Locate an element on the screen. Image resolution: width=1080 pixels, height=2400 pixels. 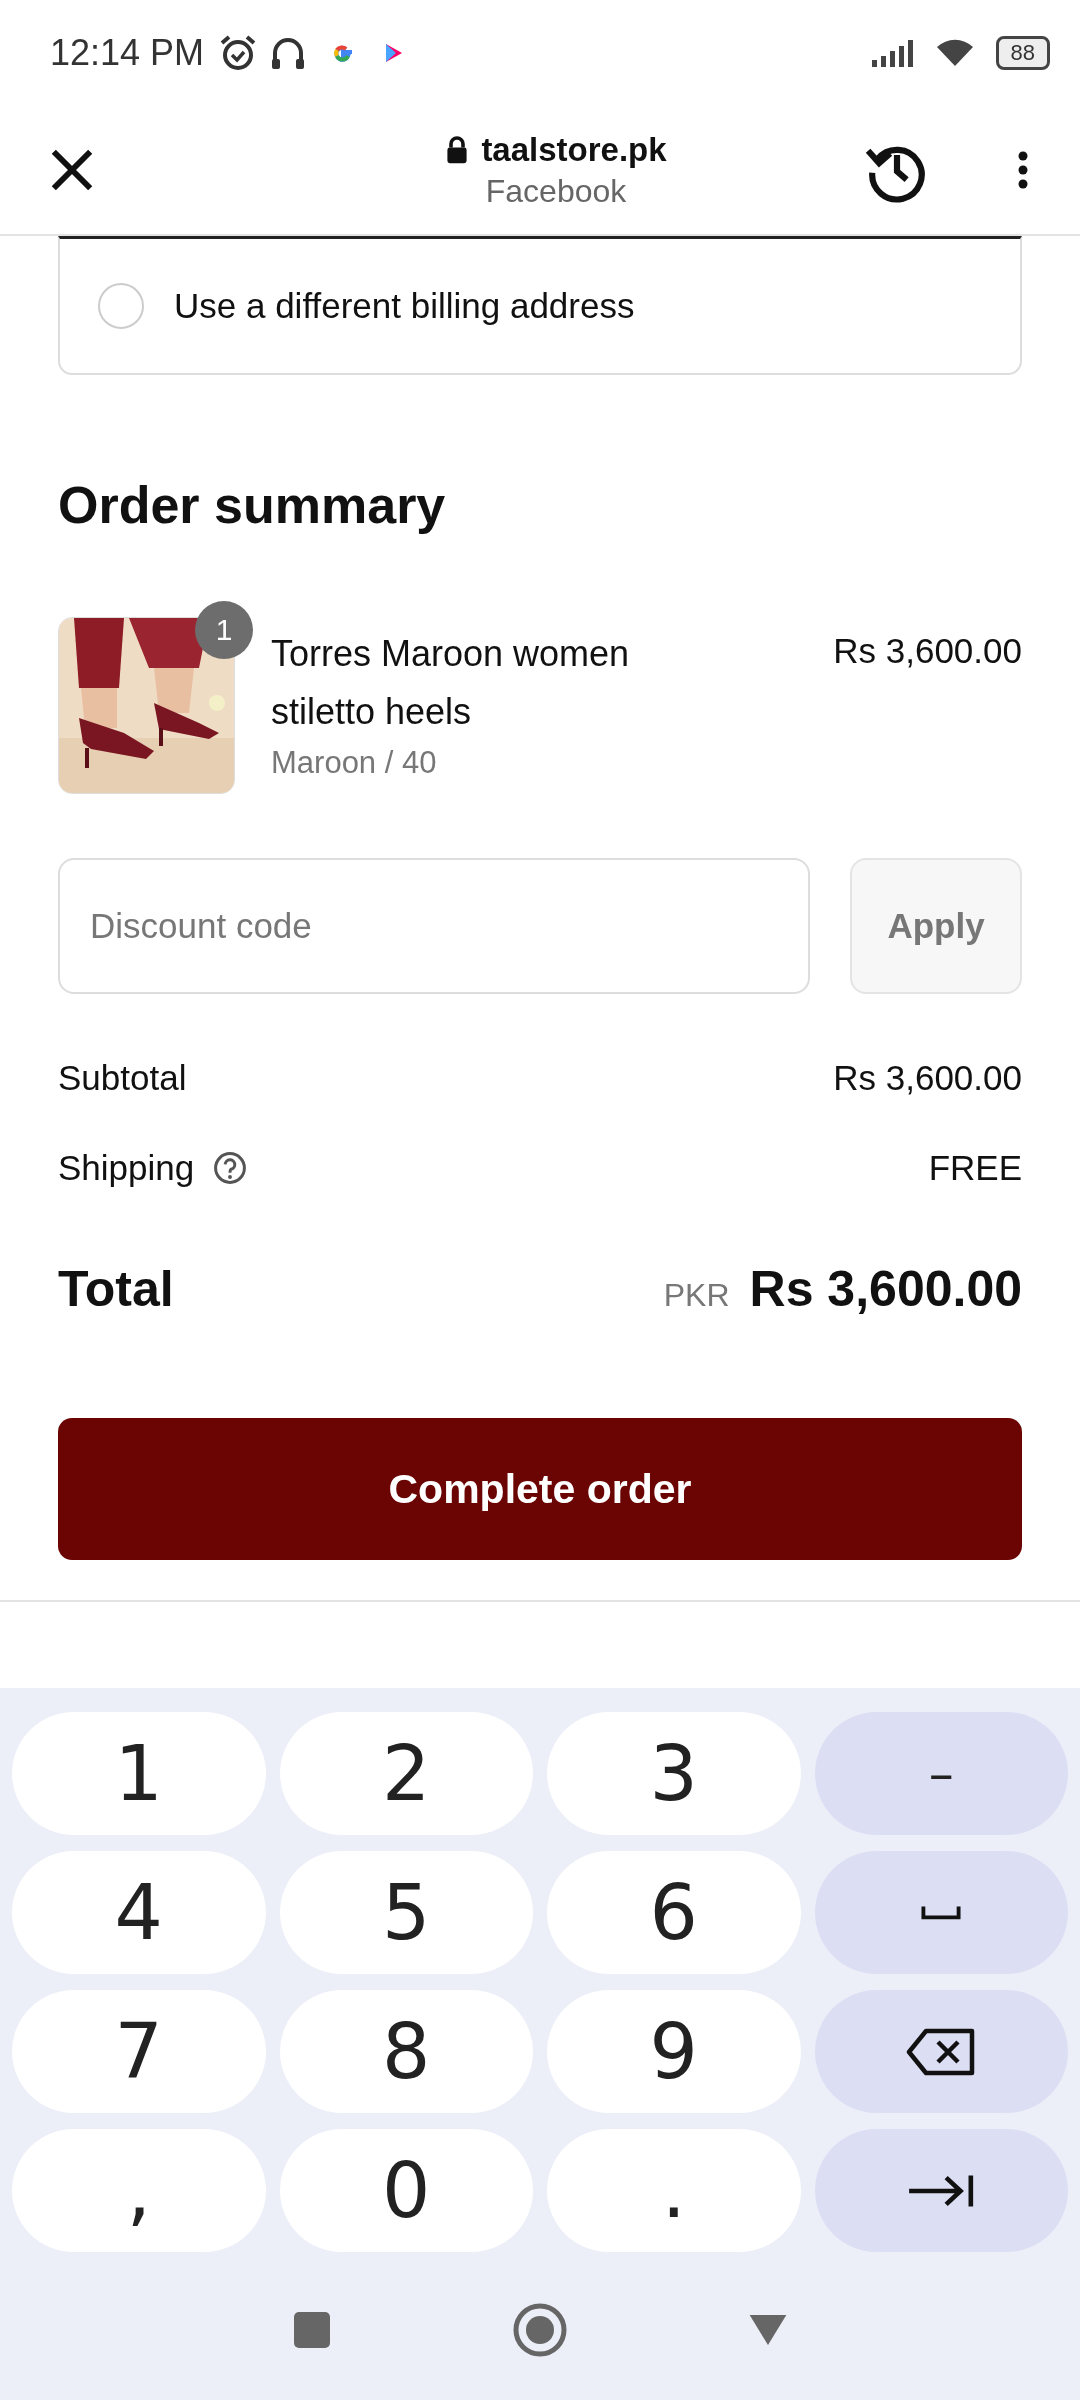
help-icon is located at coordinates (230, 1168).